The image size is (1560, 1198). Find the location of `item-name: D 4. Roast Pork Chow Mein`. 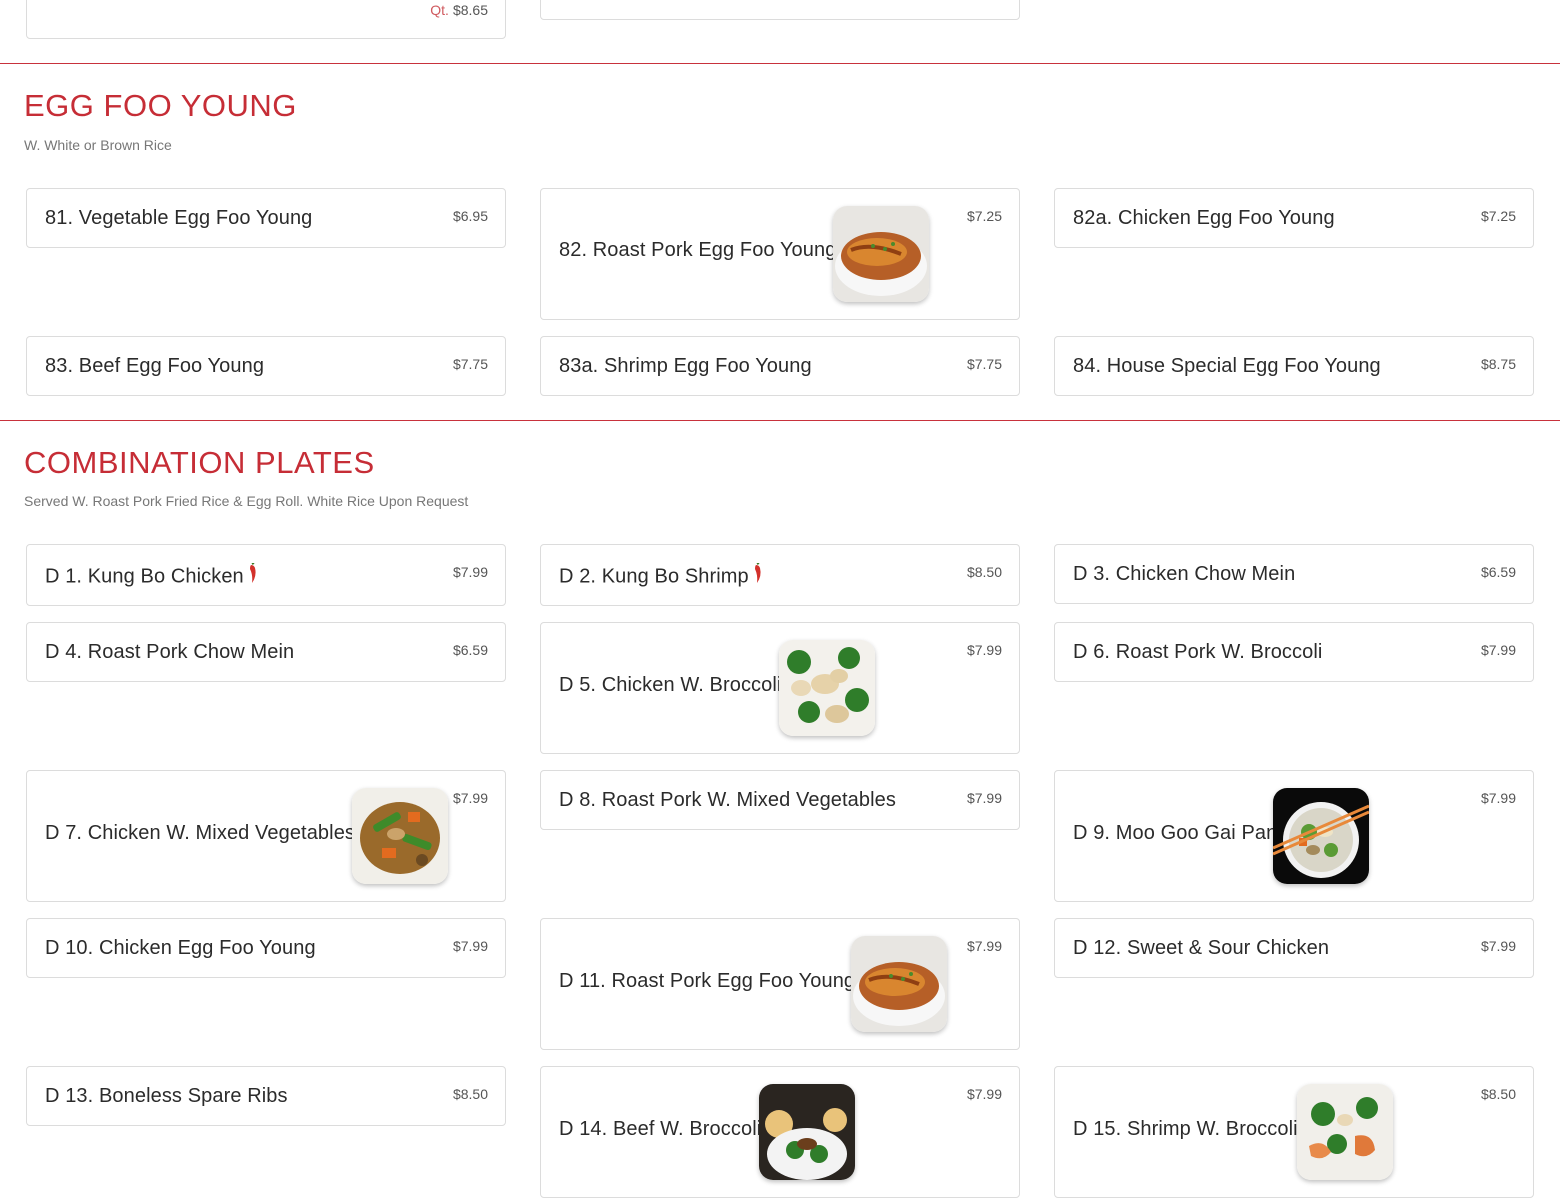

item-name: D 4. Roast Pork Chow Mein is located at coordinates (170, 652).